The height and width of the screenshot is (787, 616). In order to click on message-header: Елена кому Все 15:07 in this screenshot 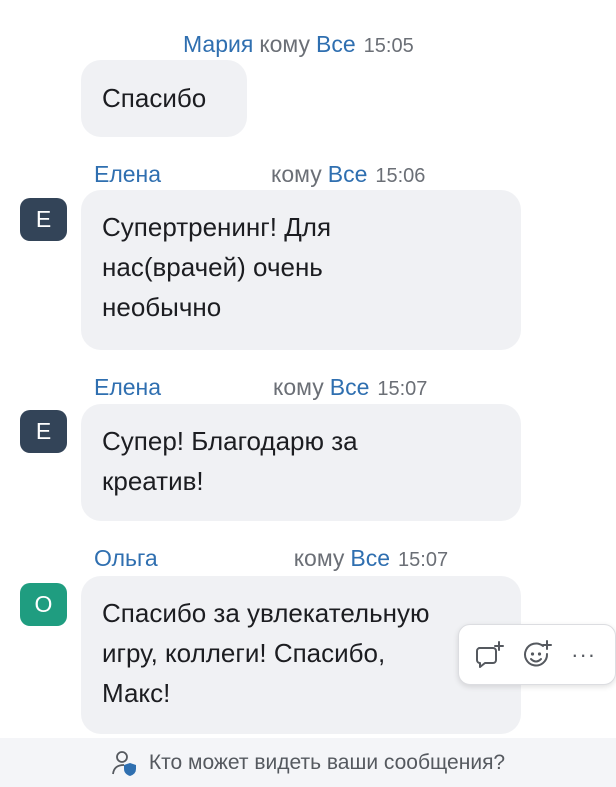, I will do `click(260, 387)`.